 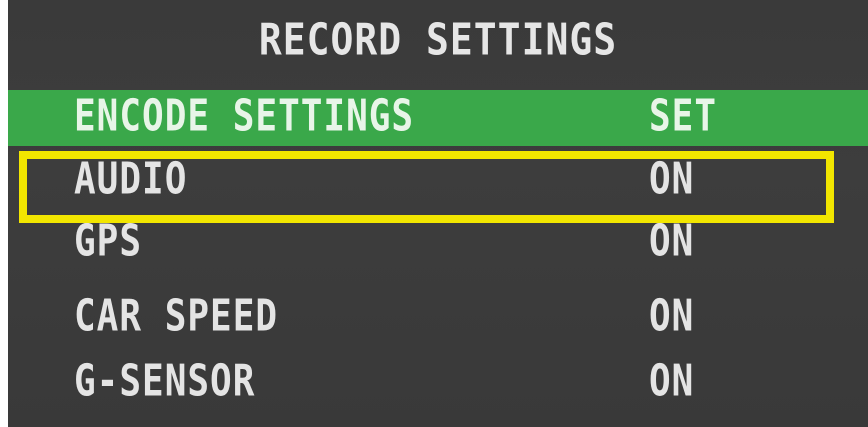 I want to click on menu-item-label: ENCODE SETTINGS, so click(x=244, y=117).